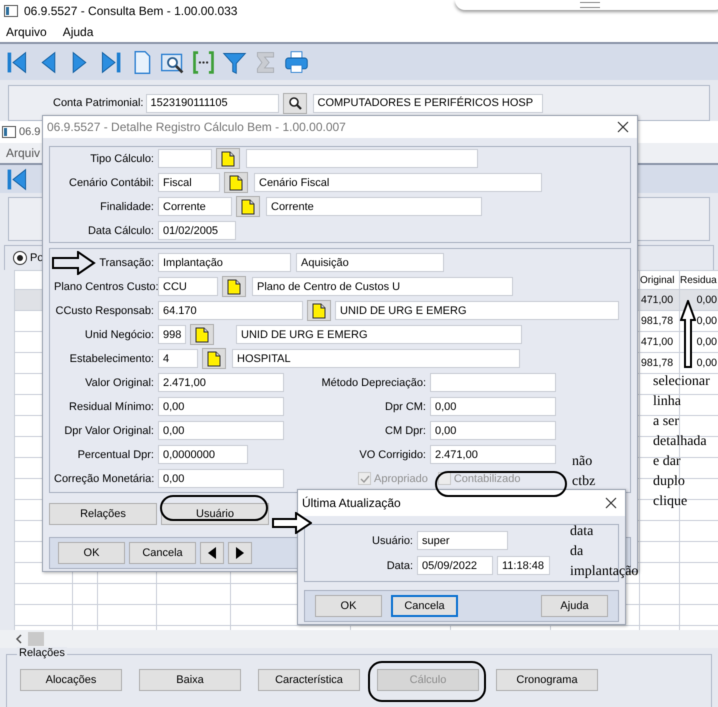  I want to click on text-field: 4, so click(178, 358).